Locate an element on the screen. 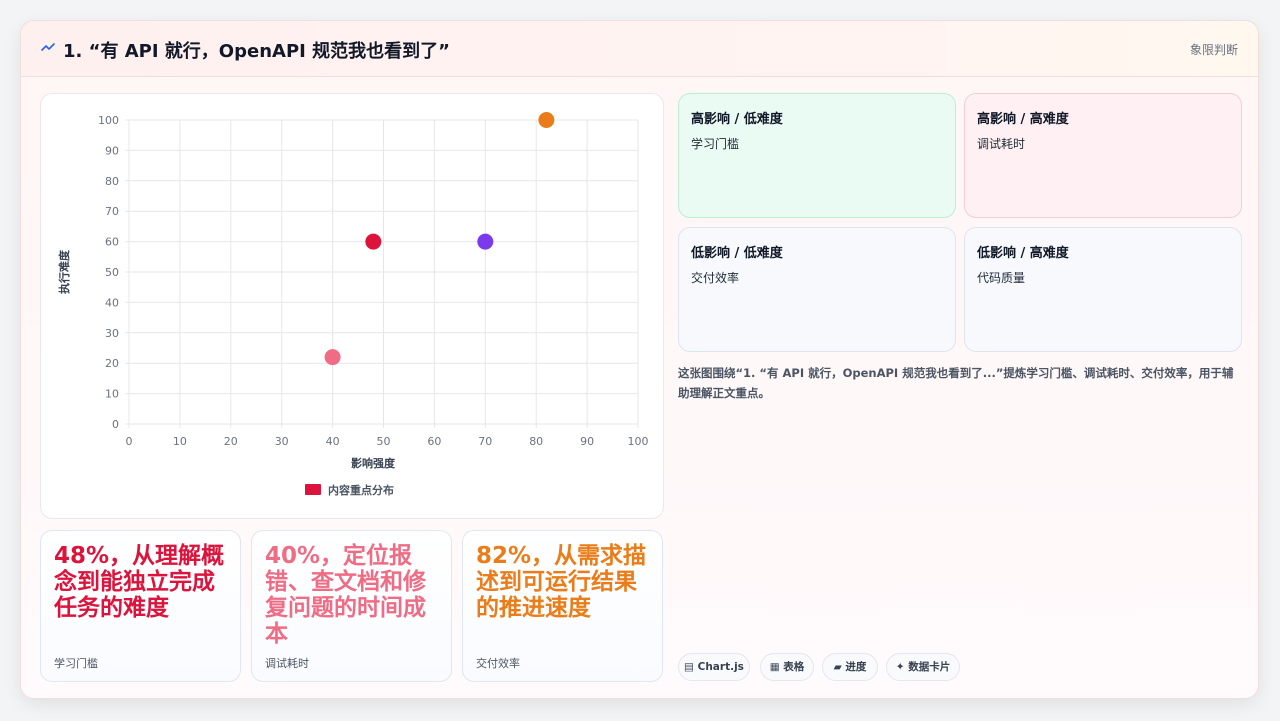 This screenshot has width=1280, height=721. x-tick-label: 50 is located at coordinates (384, 441).